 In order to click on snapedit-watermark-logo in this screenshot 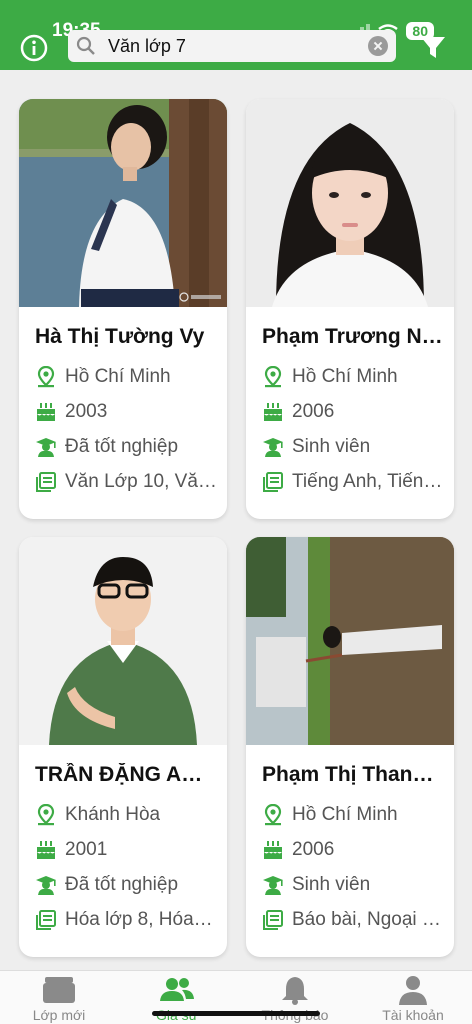, I will do `click(200, 297)`.